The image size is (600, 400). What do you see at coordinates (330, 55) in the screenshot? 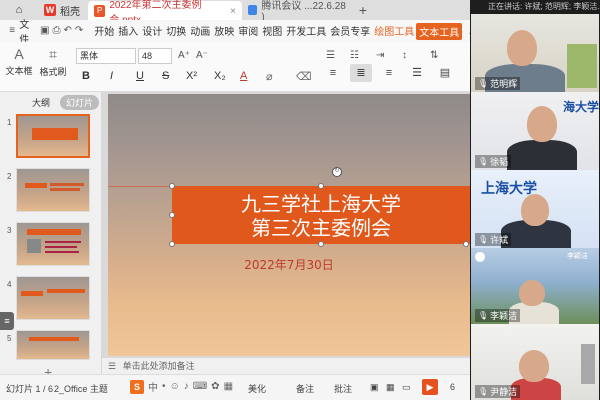
I see `bullets-icon: ☰` at bounding box center [330, 55].